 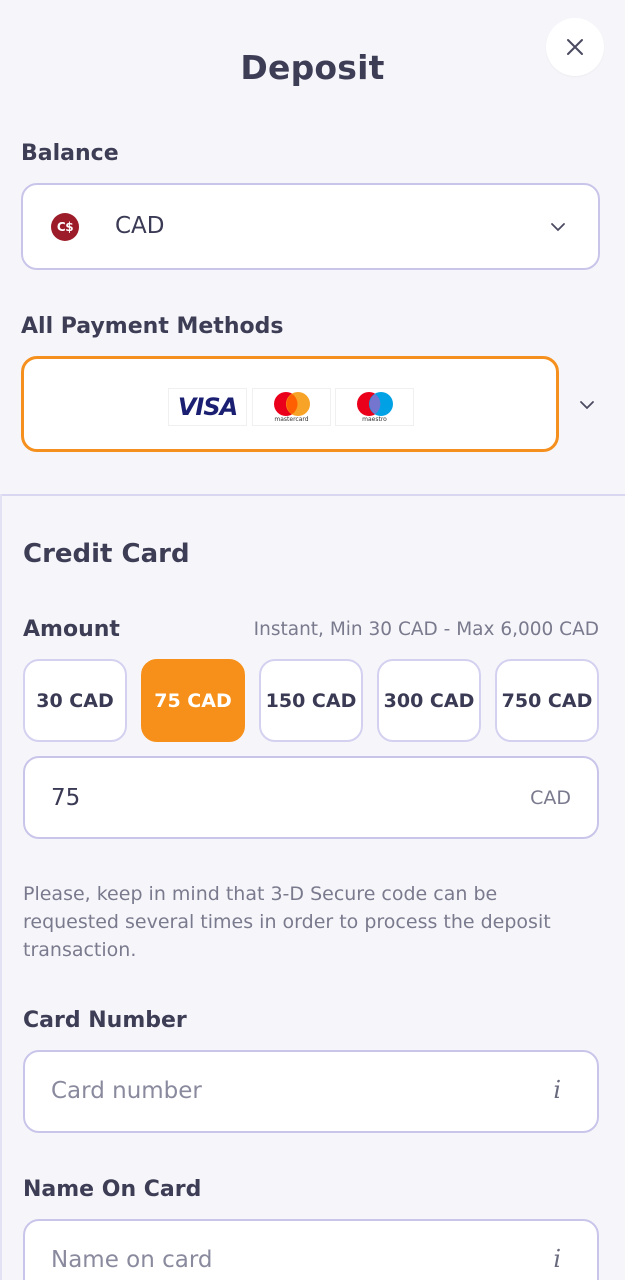 I want to click on balance-selected-value: CAD, so click(x=140, y=226).